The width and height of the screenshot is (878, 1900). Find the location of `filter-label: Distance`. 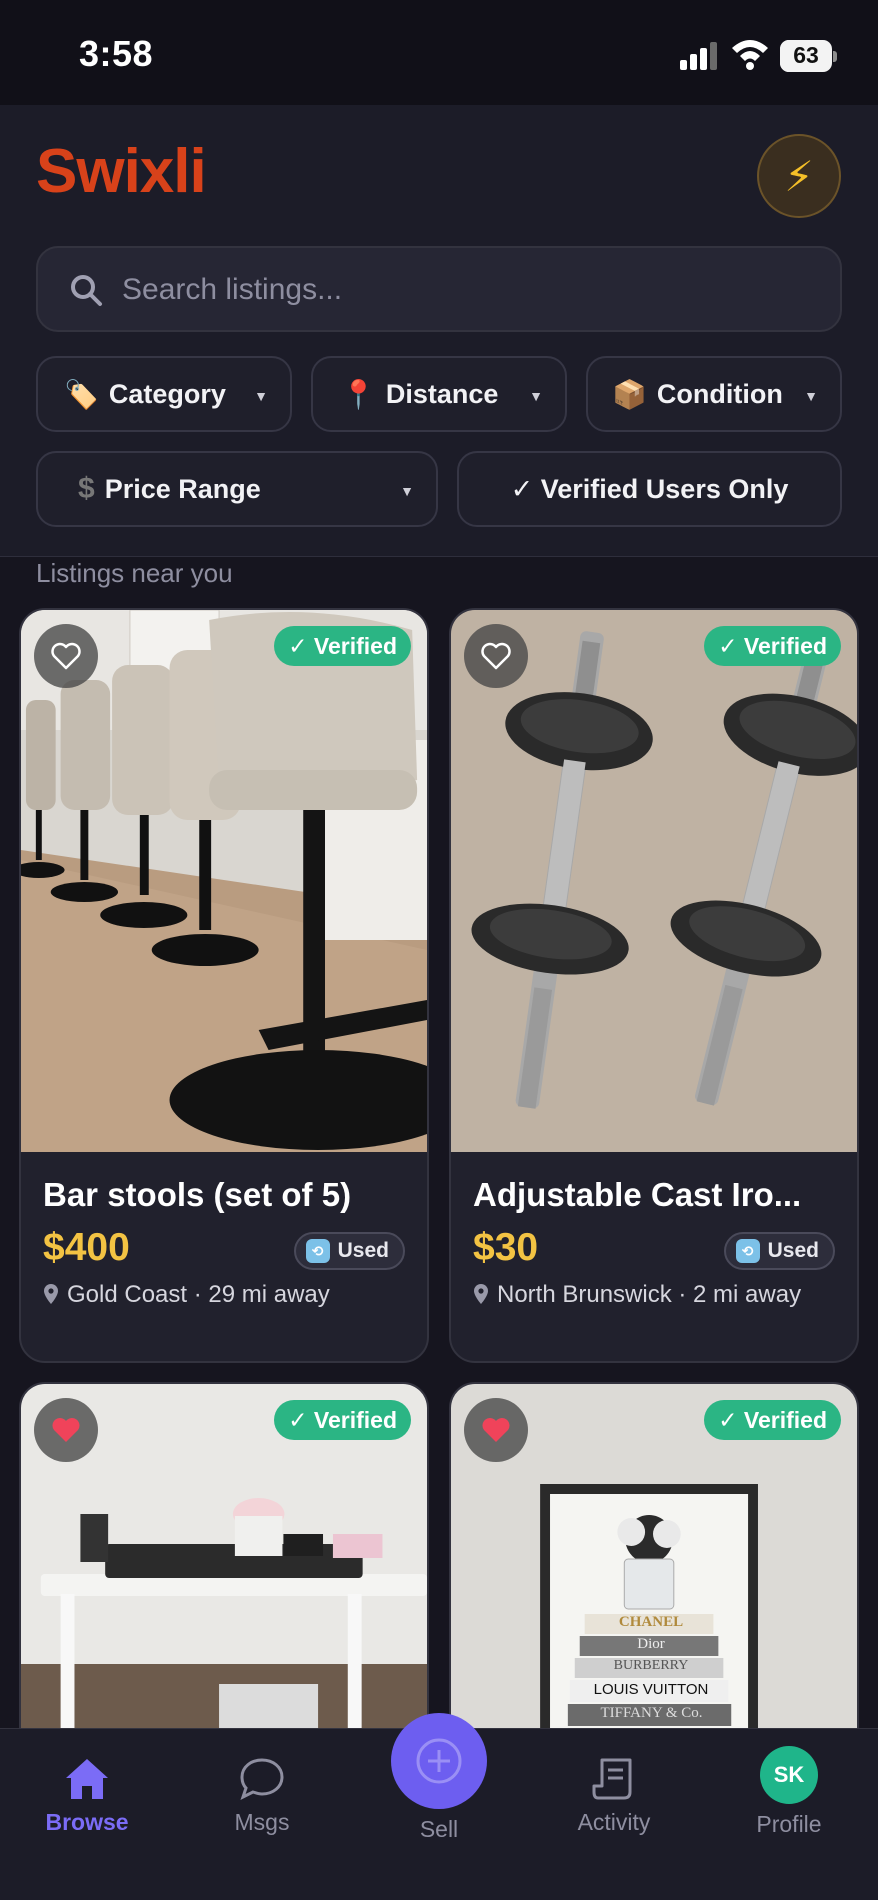

filter-label: Distance is located at coordinates (442, 393).